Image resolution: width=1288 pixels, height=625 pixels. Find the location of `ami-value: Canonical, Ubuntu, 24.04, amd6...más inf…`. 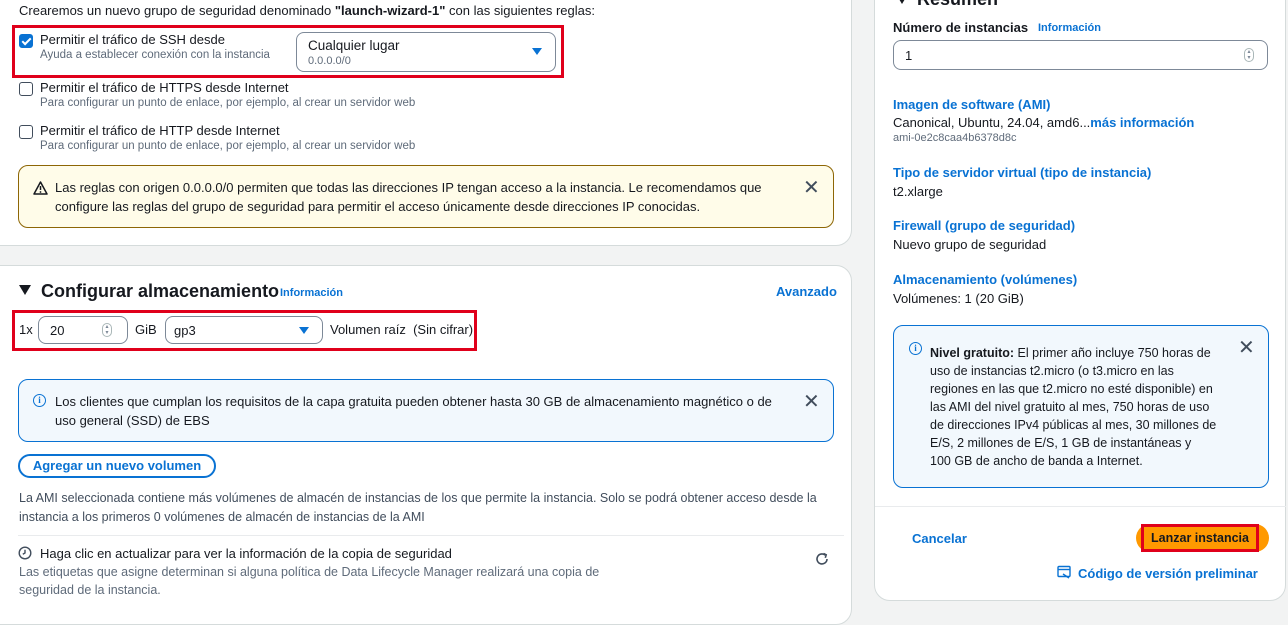

ami-value: Canonical, Ubuntu, 24.04, amd6...más inf… is located at coordinates (1044, 122).